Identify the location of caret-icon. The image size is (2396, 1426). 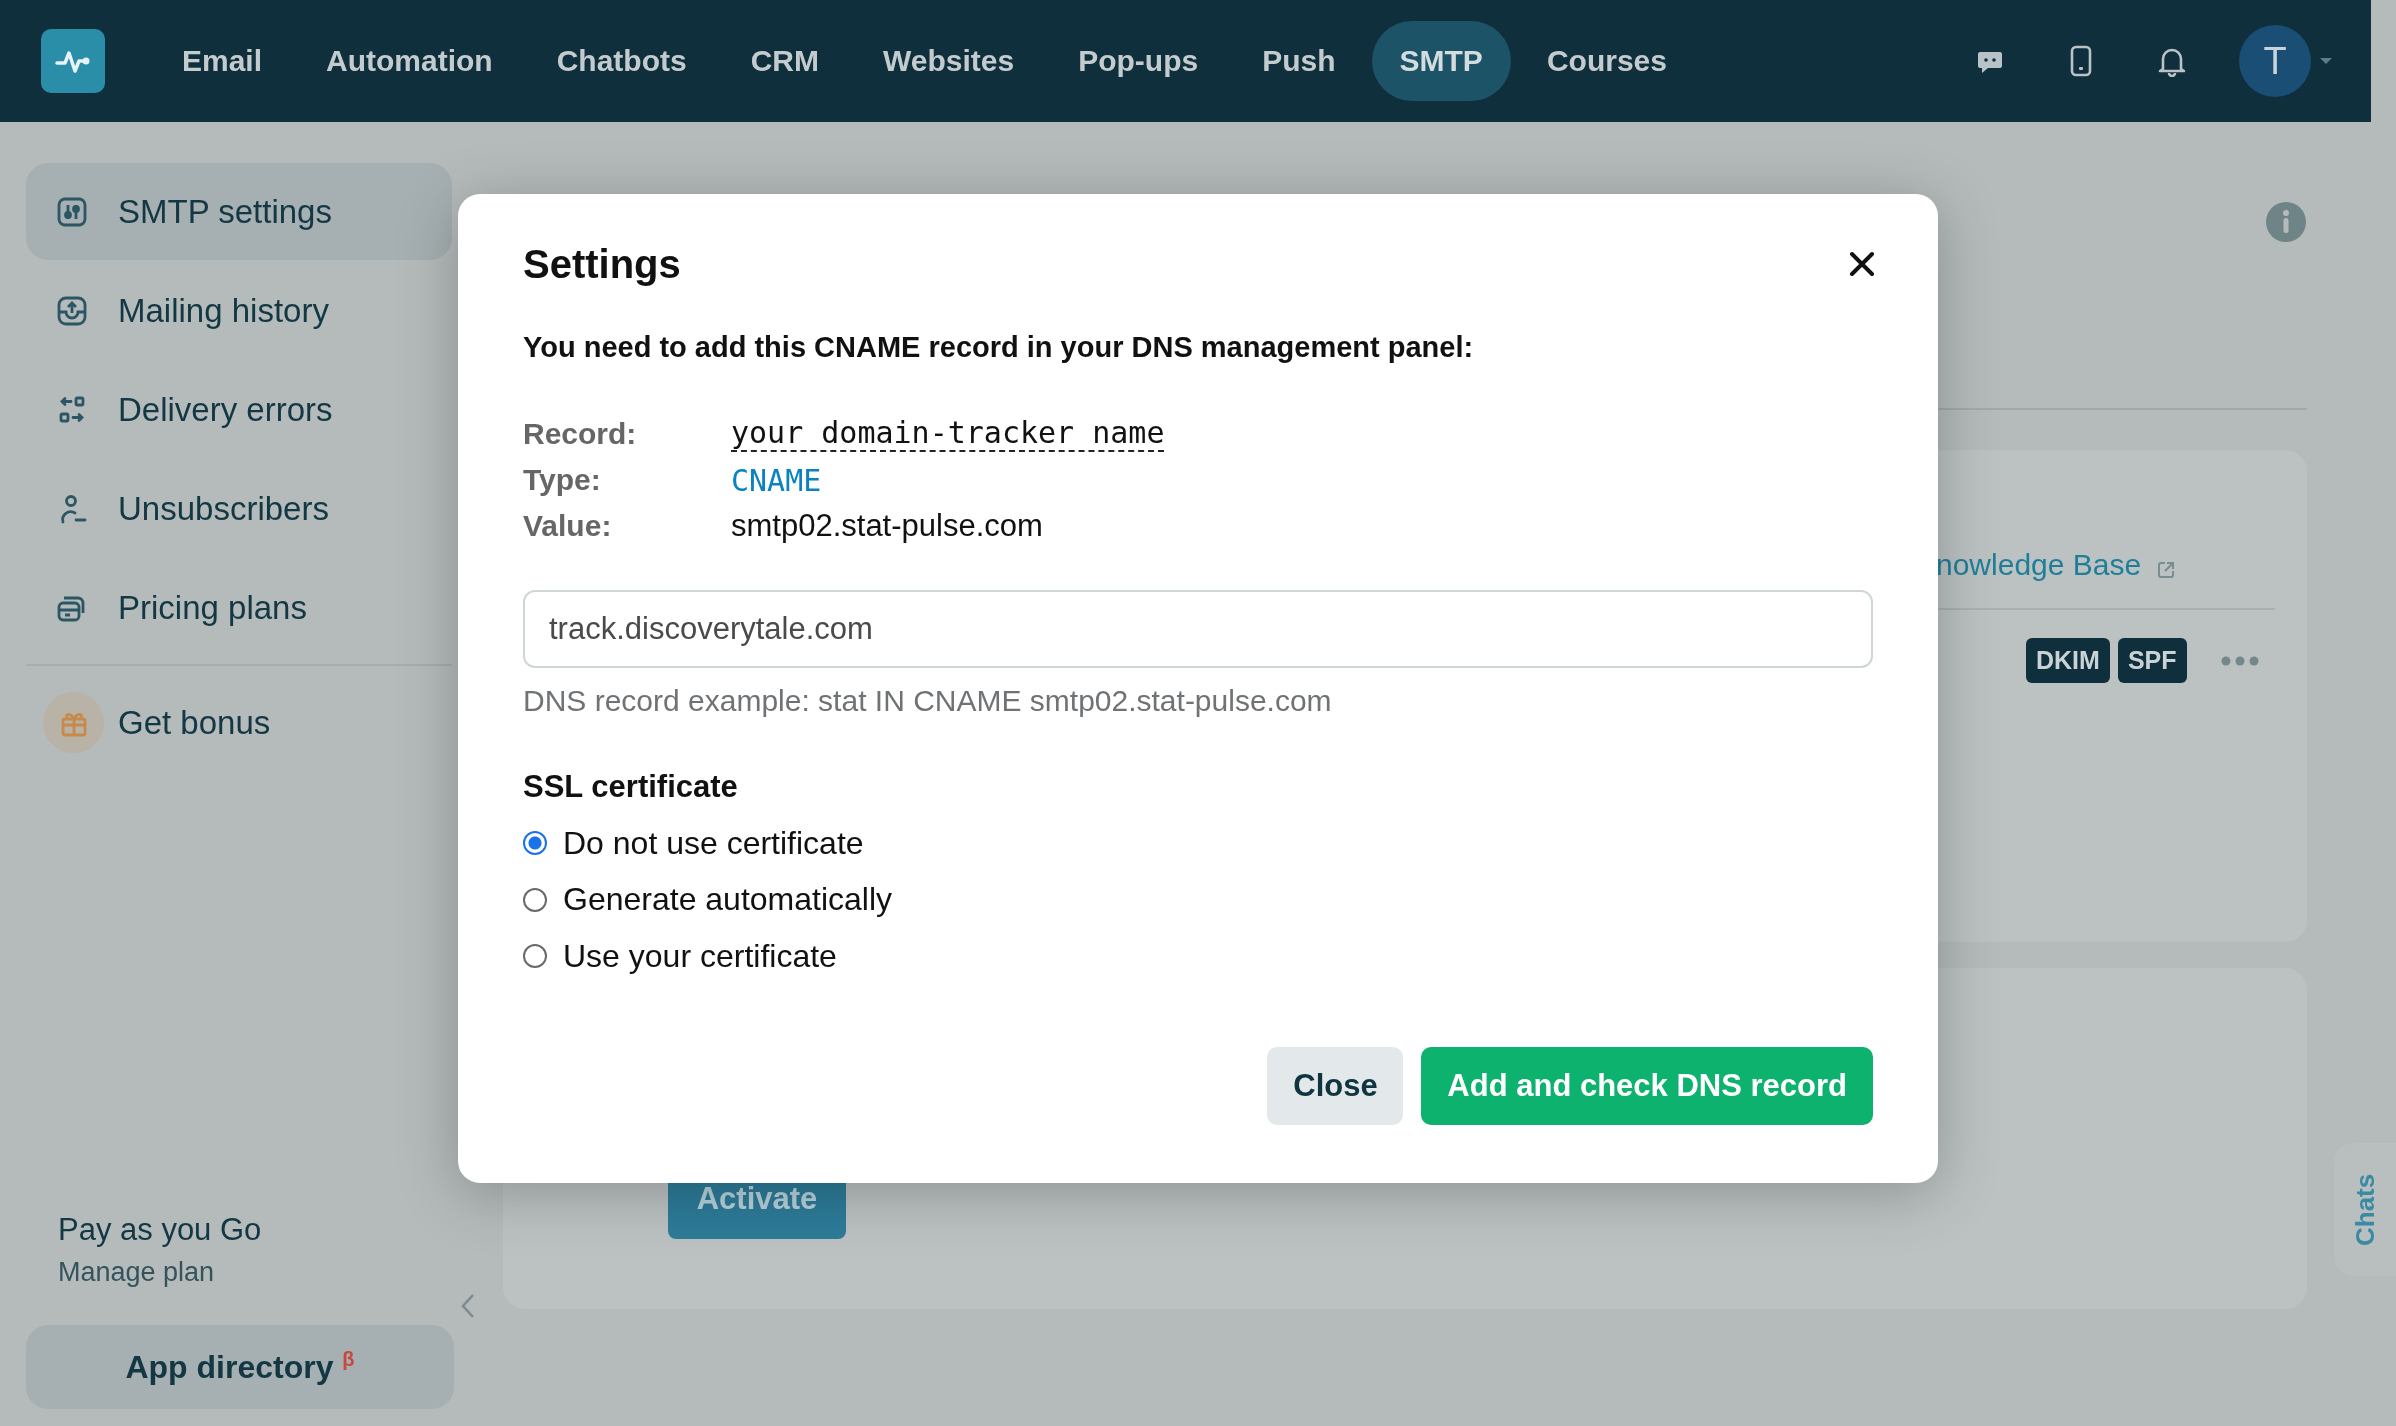
(2326, 61).